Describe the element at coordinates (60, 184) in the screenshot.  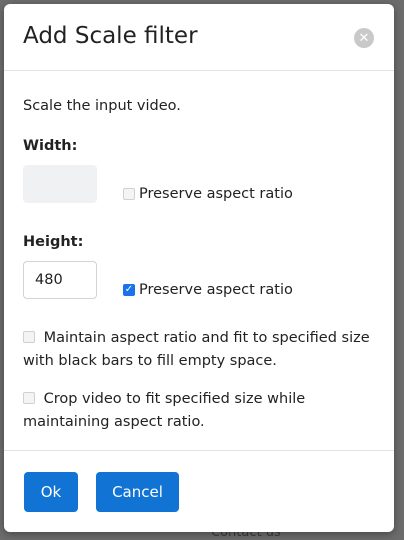
I see `width-input` at that location.